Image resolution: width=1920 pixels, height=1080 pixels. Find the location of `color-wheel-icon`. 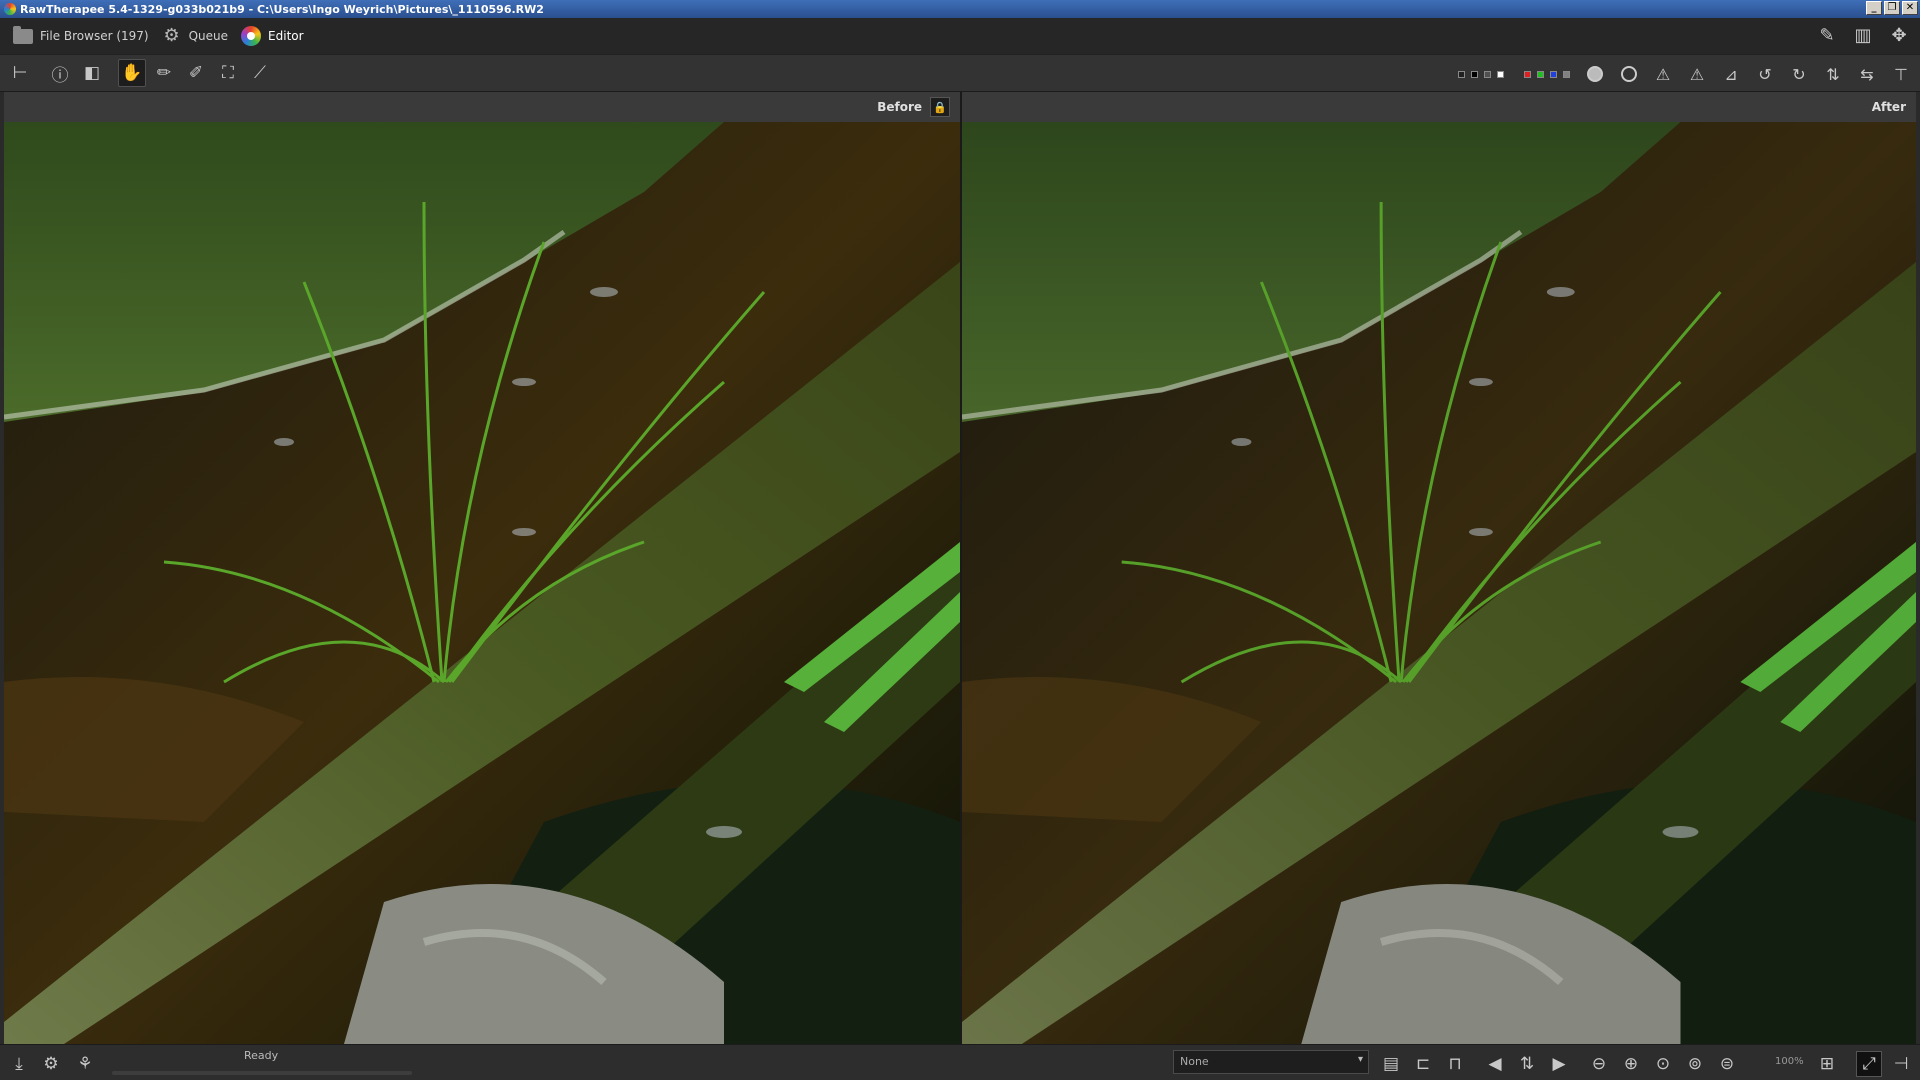

color-wheel-icon is located at coordinates (251, 36).